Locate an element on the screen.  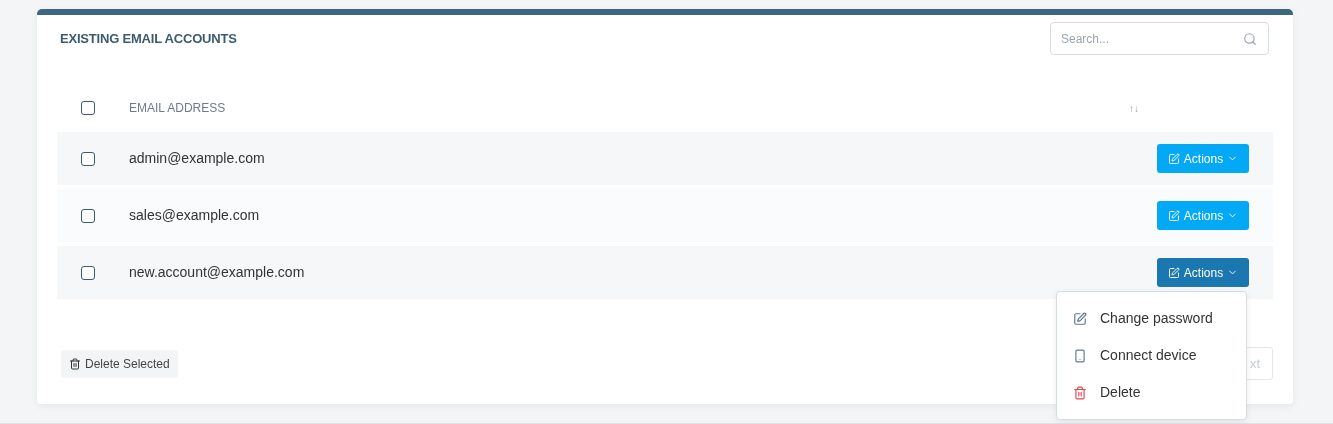
menu-item: Change password is located at coordinates (1151, 318).